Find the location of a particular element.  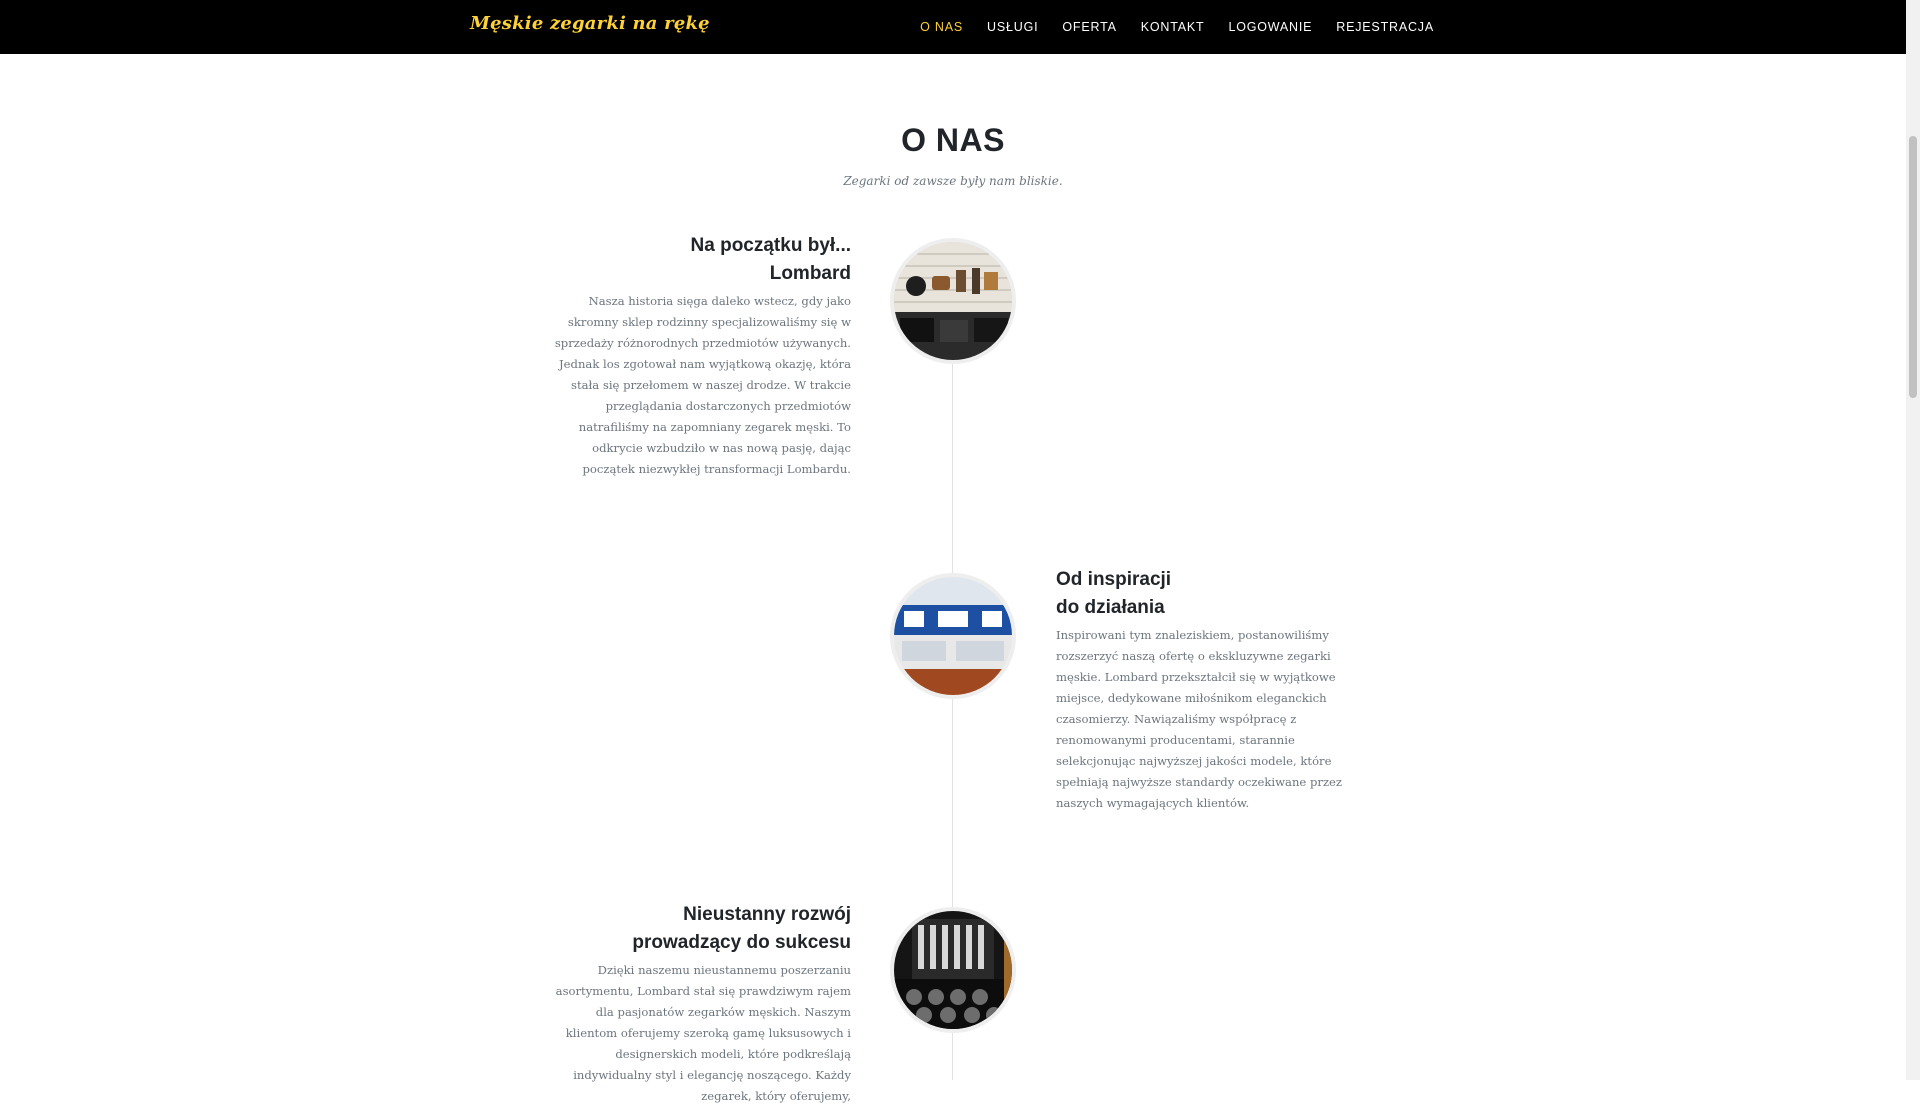

brand-logo: Męskie zegarki na rękę is located at coordinates (590, 23).